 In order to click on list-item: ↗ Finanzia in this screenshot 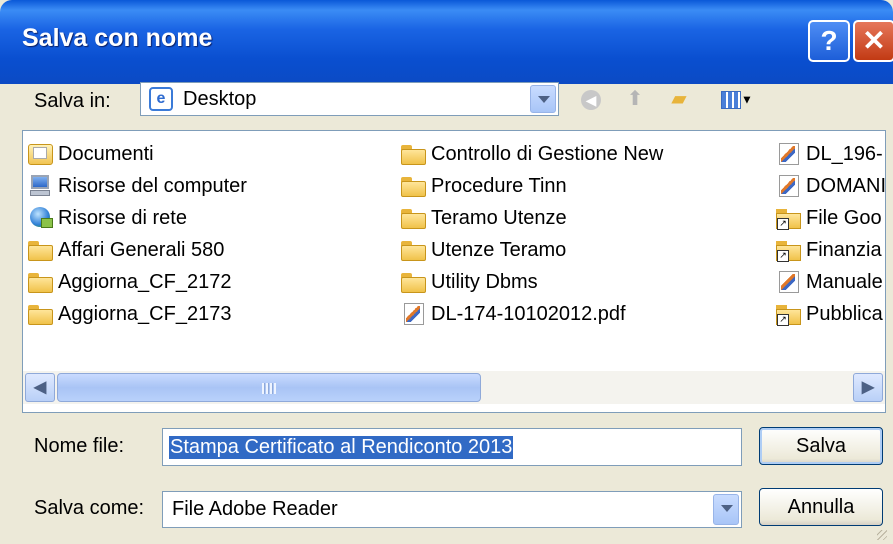, I will do `click(828, 250)`.